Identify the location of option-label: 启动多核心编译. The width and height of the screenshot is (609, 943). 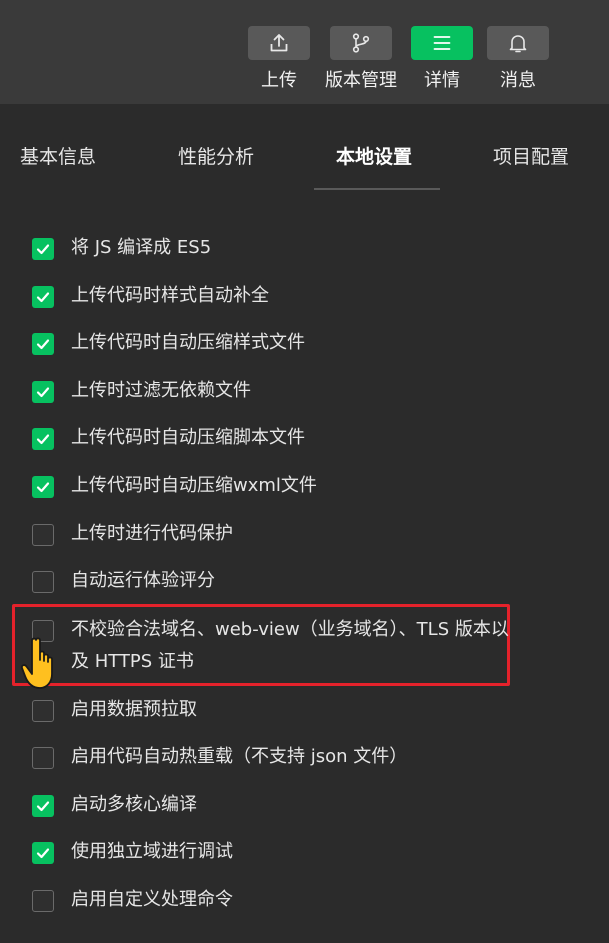
(134, 804).